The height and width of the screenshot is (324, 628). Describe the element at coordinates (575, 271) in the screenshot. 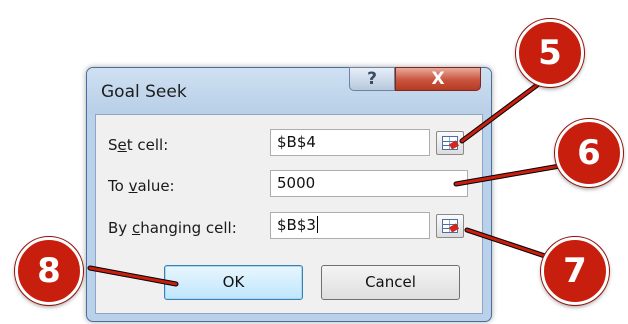

I see `callout-badge-7: 7` at that location.